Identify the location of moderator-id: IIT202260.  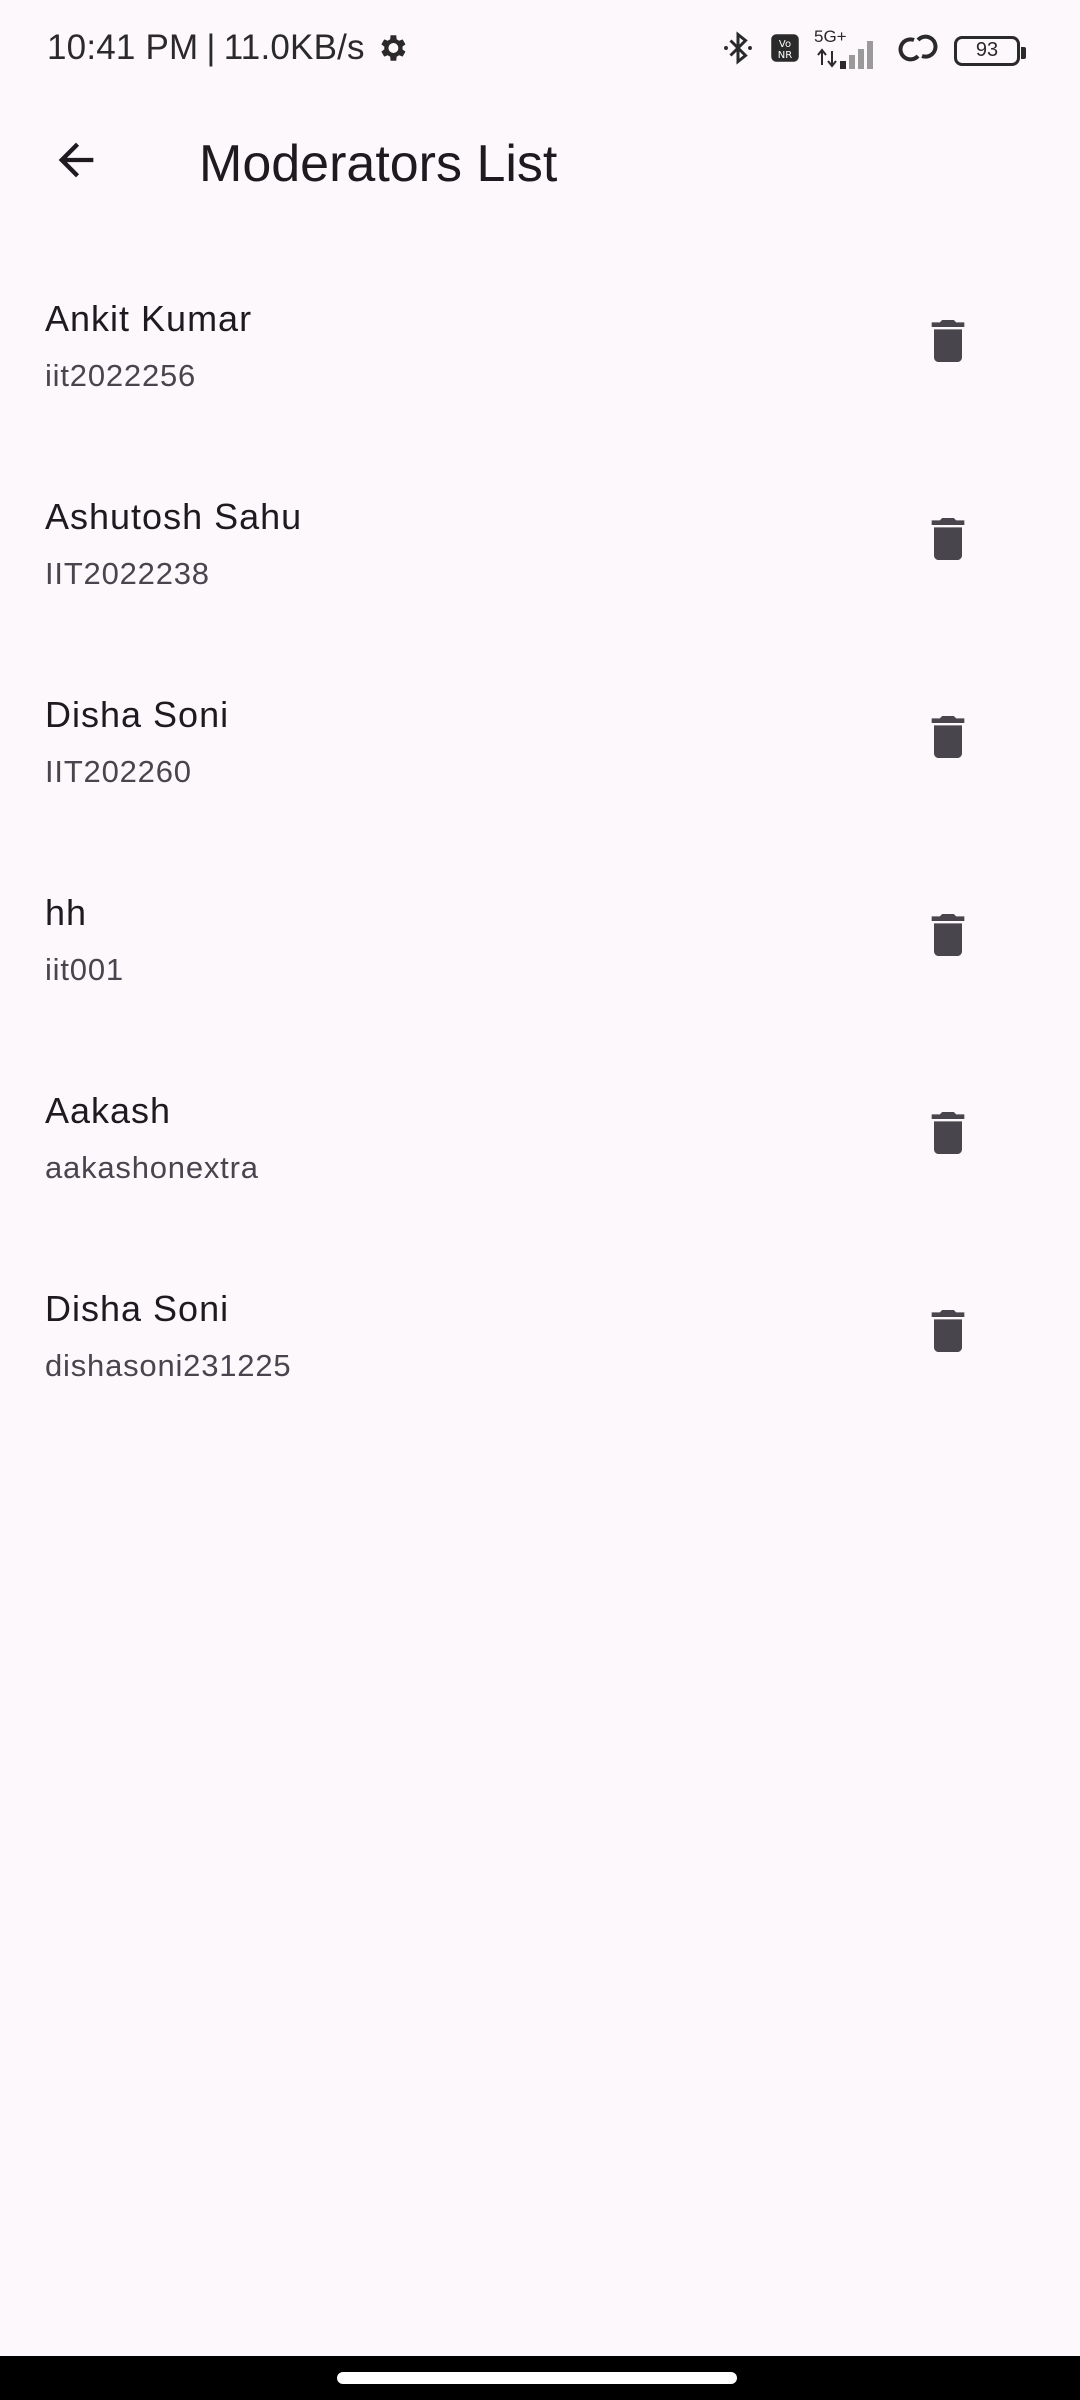
(118, 771).